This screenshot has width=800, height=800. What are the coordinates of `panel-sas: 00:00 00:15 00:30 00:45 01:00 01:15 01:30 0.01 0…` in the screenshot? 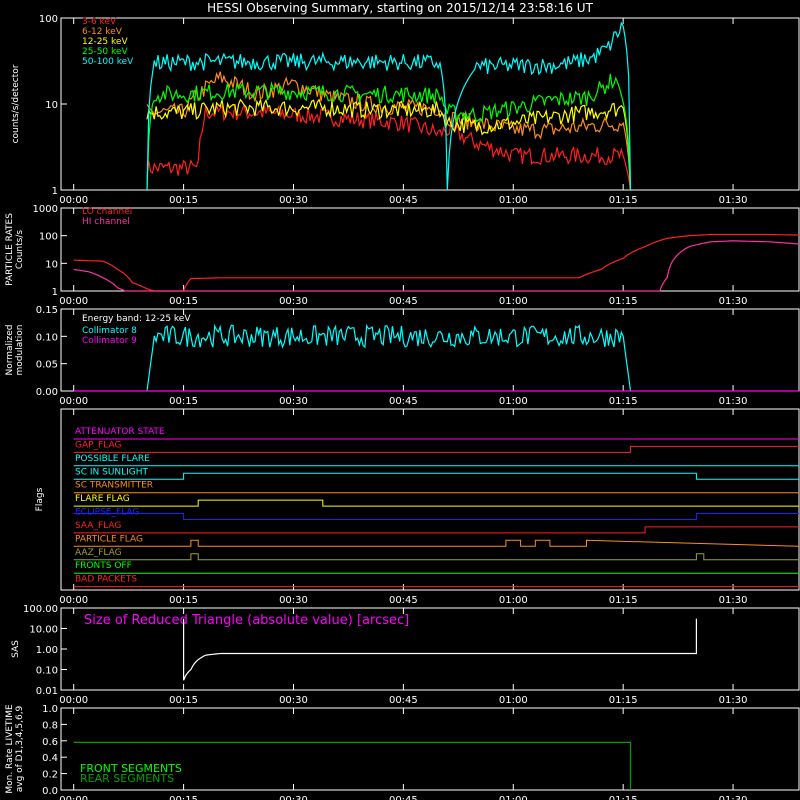 It's located at (405, 655).